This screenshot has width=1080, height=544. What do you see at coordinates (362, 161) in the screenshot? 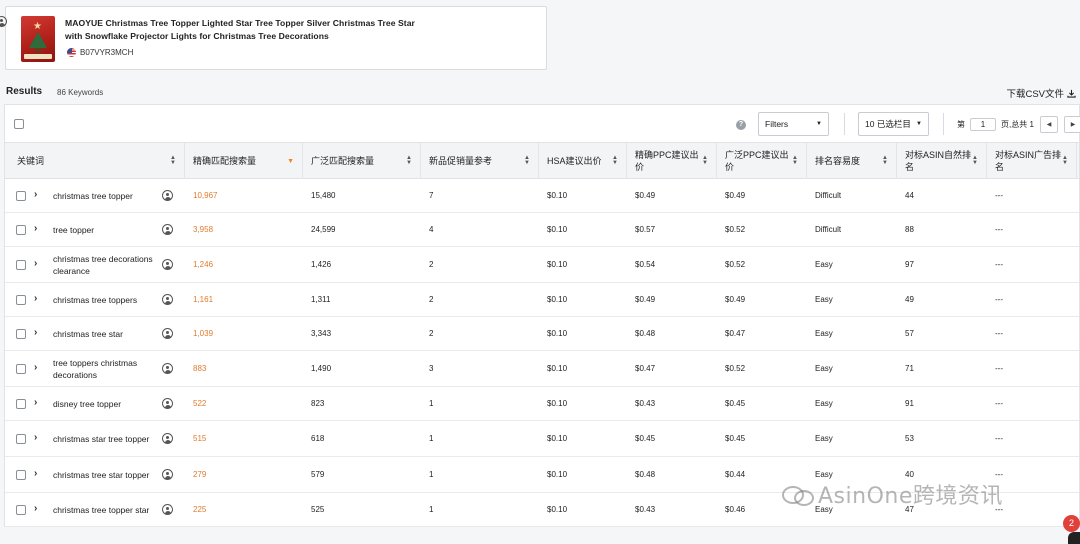
I see `col-broad-volume: 广泛匹配搜索量 ▲ ▼` at bounding box center [362, 161].